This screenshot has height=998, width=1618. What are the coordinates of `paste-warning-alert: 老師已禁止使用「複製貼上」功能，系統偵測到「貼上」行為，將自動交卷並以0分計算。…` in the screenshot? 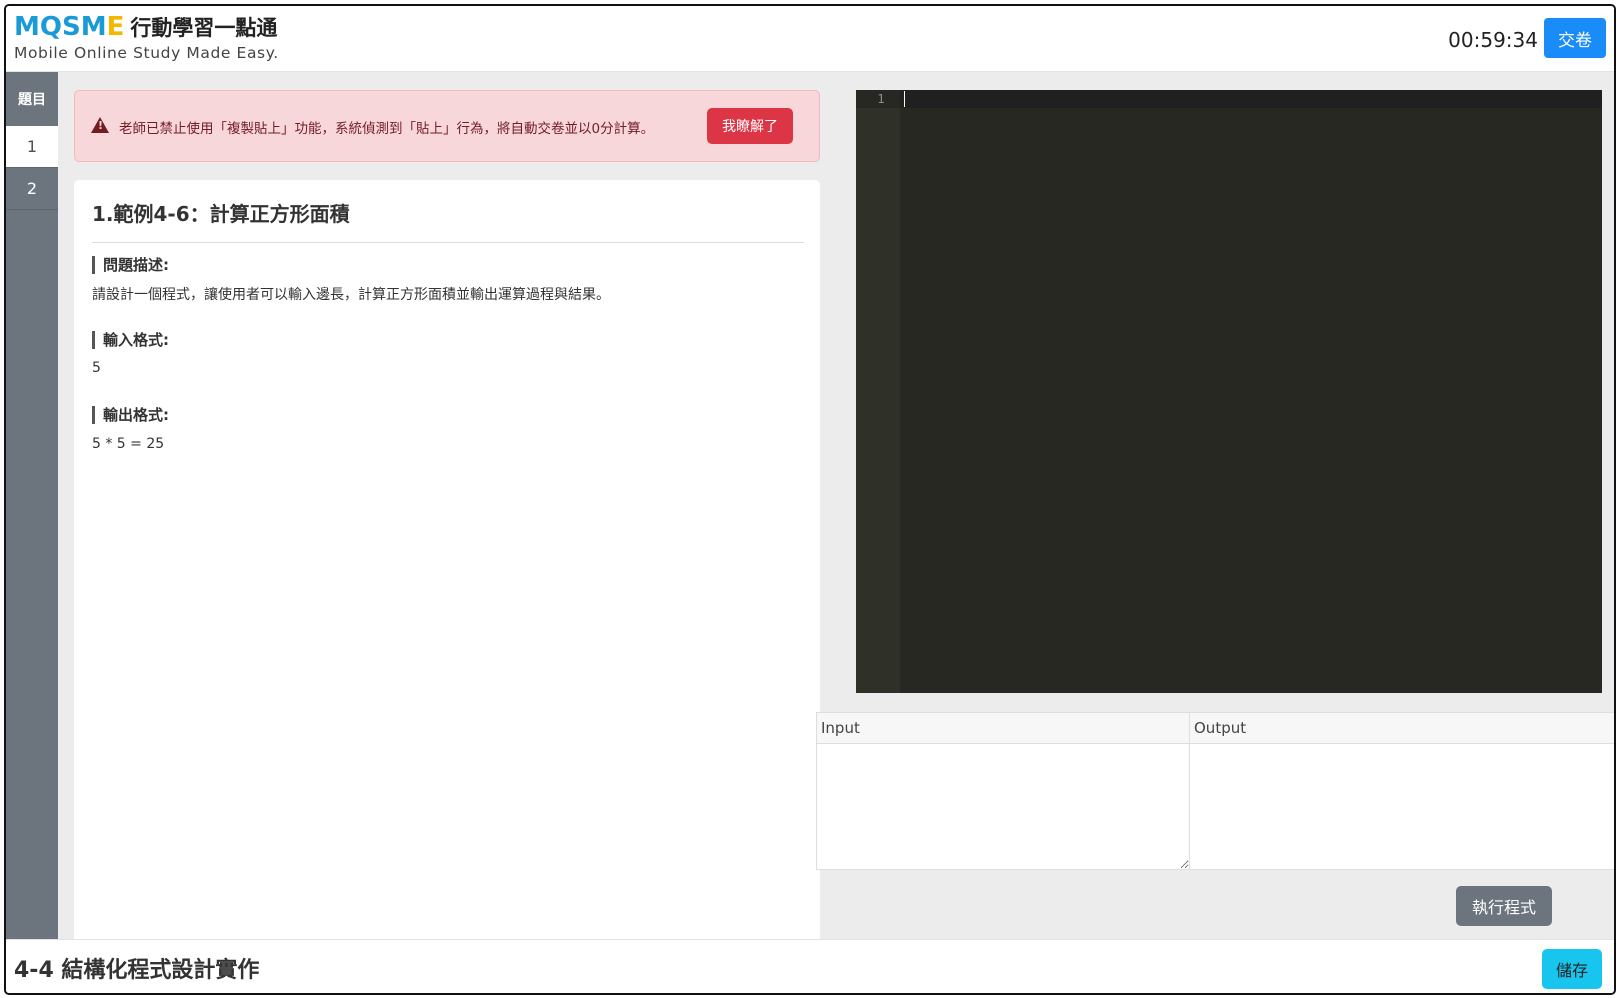 It's located at (447, 126).